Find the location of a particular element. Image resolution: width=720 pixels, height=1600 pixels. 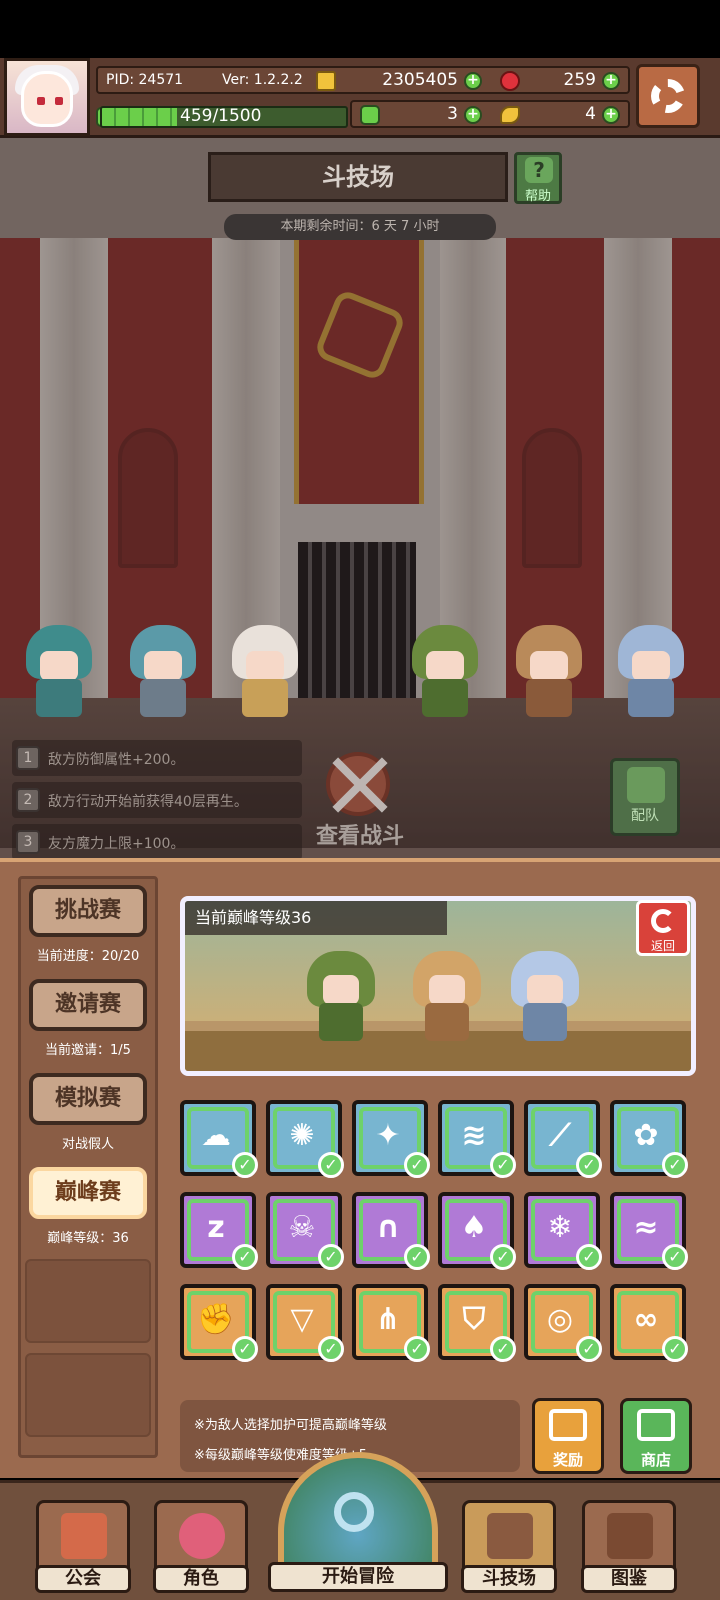

modifier-item: 3 友方魔力上限+100。 is located at coordinates (157, 842).